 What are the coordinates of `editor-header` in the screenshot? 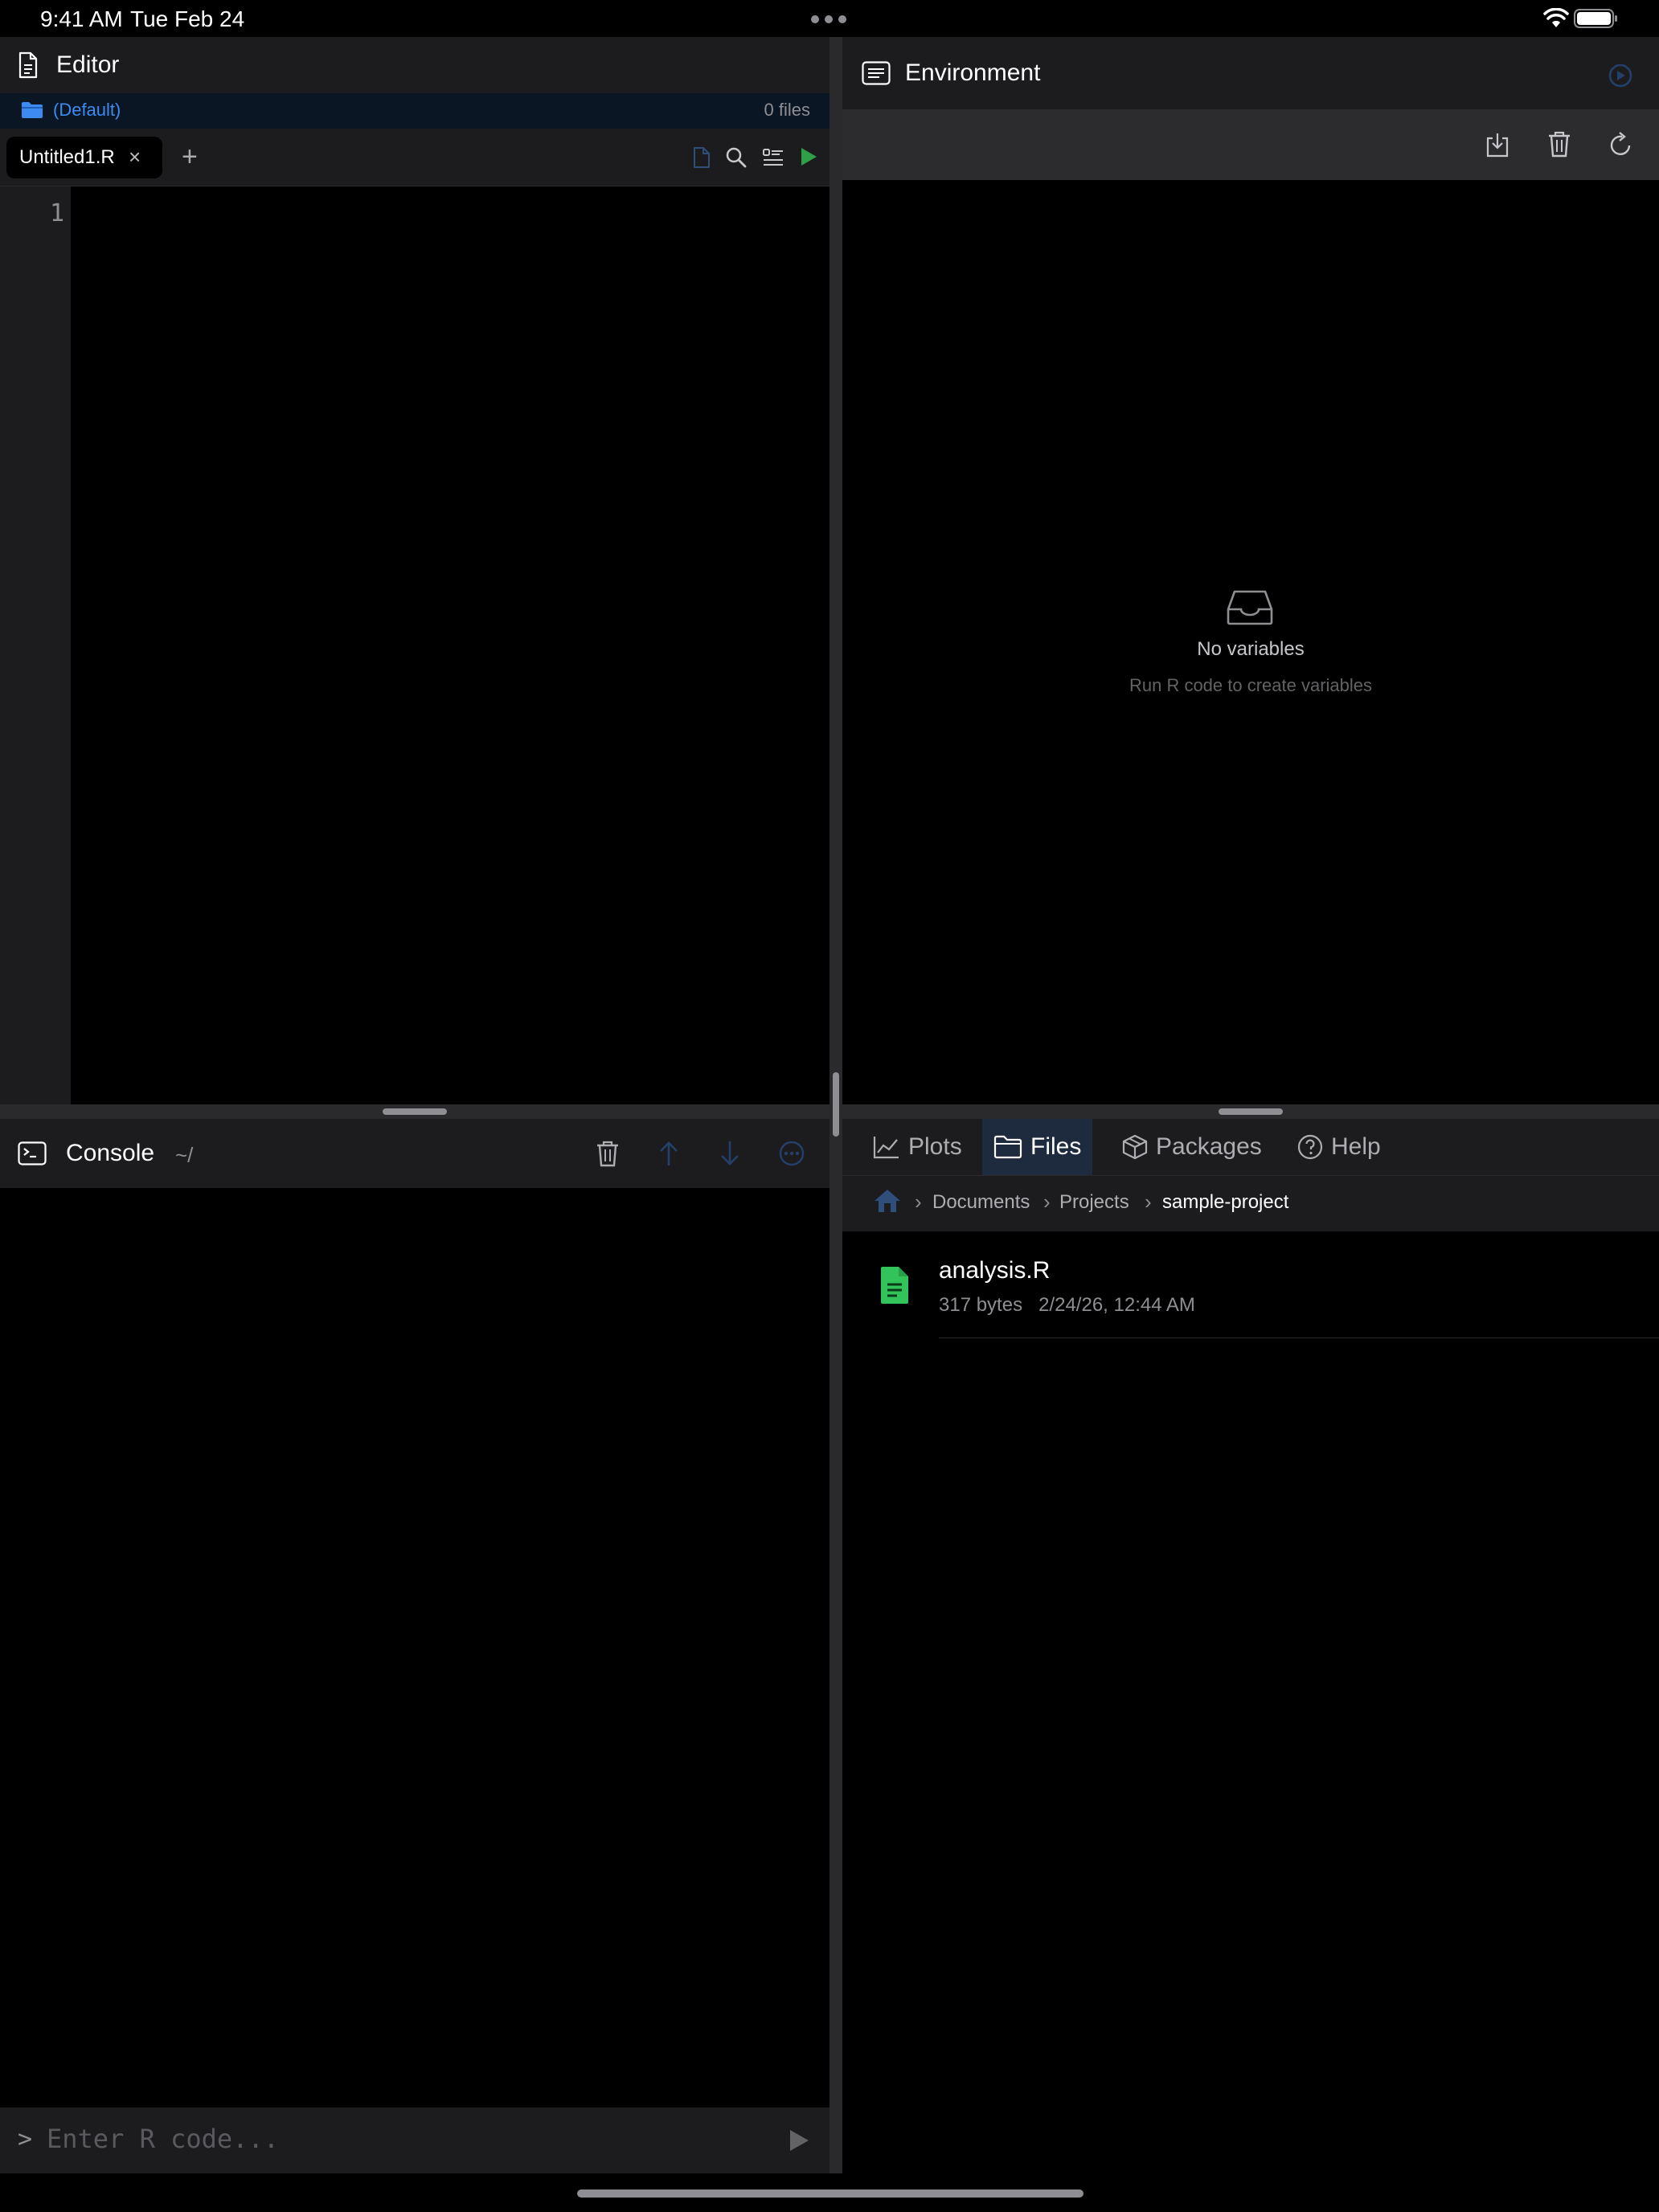 It's located at (415, 65).